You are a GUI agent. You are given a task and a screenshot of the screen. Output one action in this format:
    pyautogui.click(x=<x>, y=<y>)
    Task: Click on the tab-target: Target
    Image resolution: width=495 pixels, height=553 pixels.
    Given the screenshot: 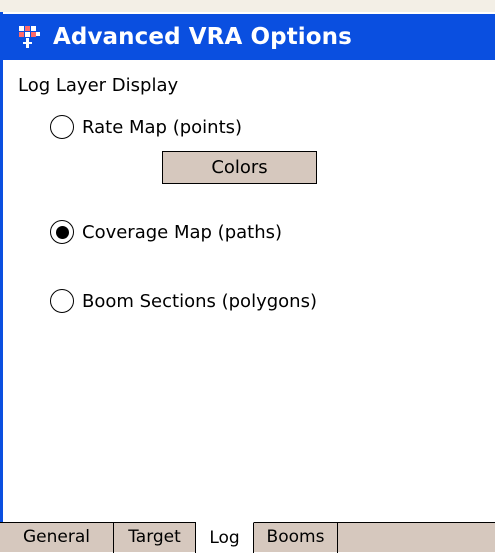 What is the action you would take?
    pyautogui.click(x=155, y=537)
    